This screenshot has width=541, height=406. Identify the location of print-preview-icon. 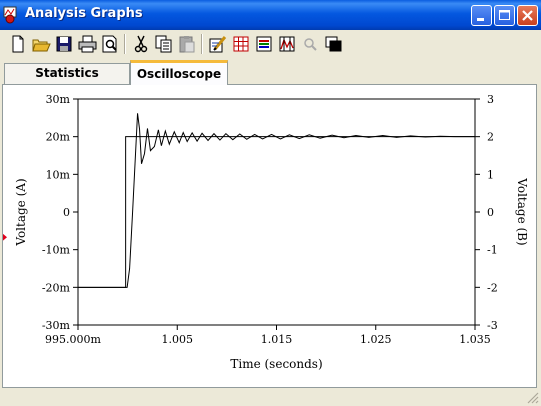
(109, 44).